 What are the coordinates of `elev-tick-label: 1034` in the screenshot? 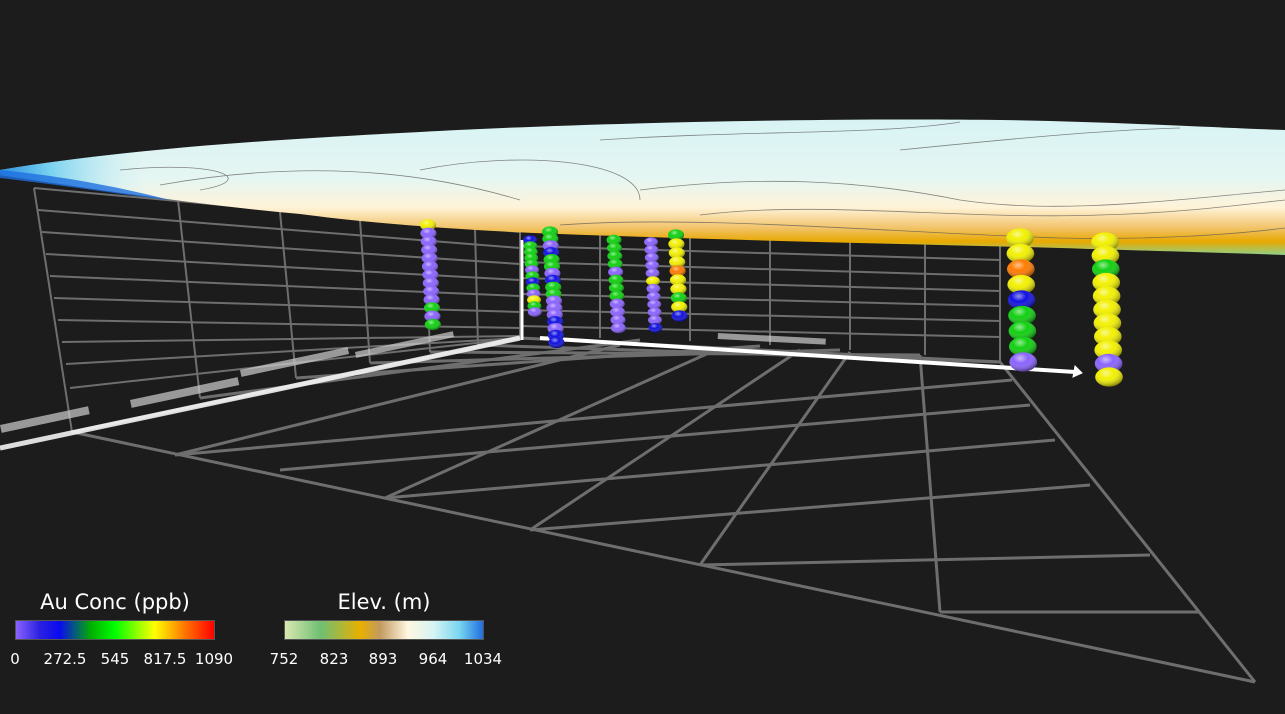 It's located at (483, 659).